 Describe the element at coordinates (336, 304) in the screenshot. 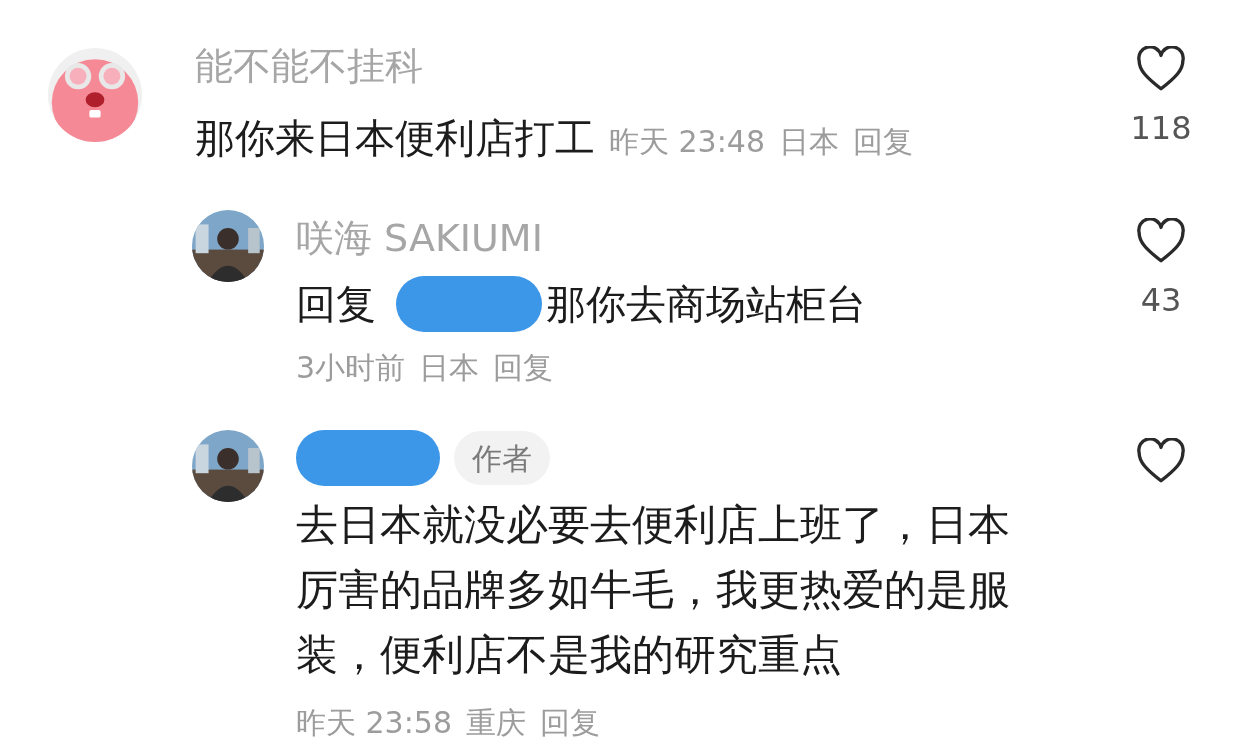

I see `reply-prefix: 回复` at that location.